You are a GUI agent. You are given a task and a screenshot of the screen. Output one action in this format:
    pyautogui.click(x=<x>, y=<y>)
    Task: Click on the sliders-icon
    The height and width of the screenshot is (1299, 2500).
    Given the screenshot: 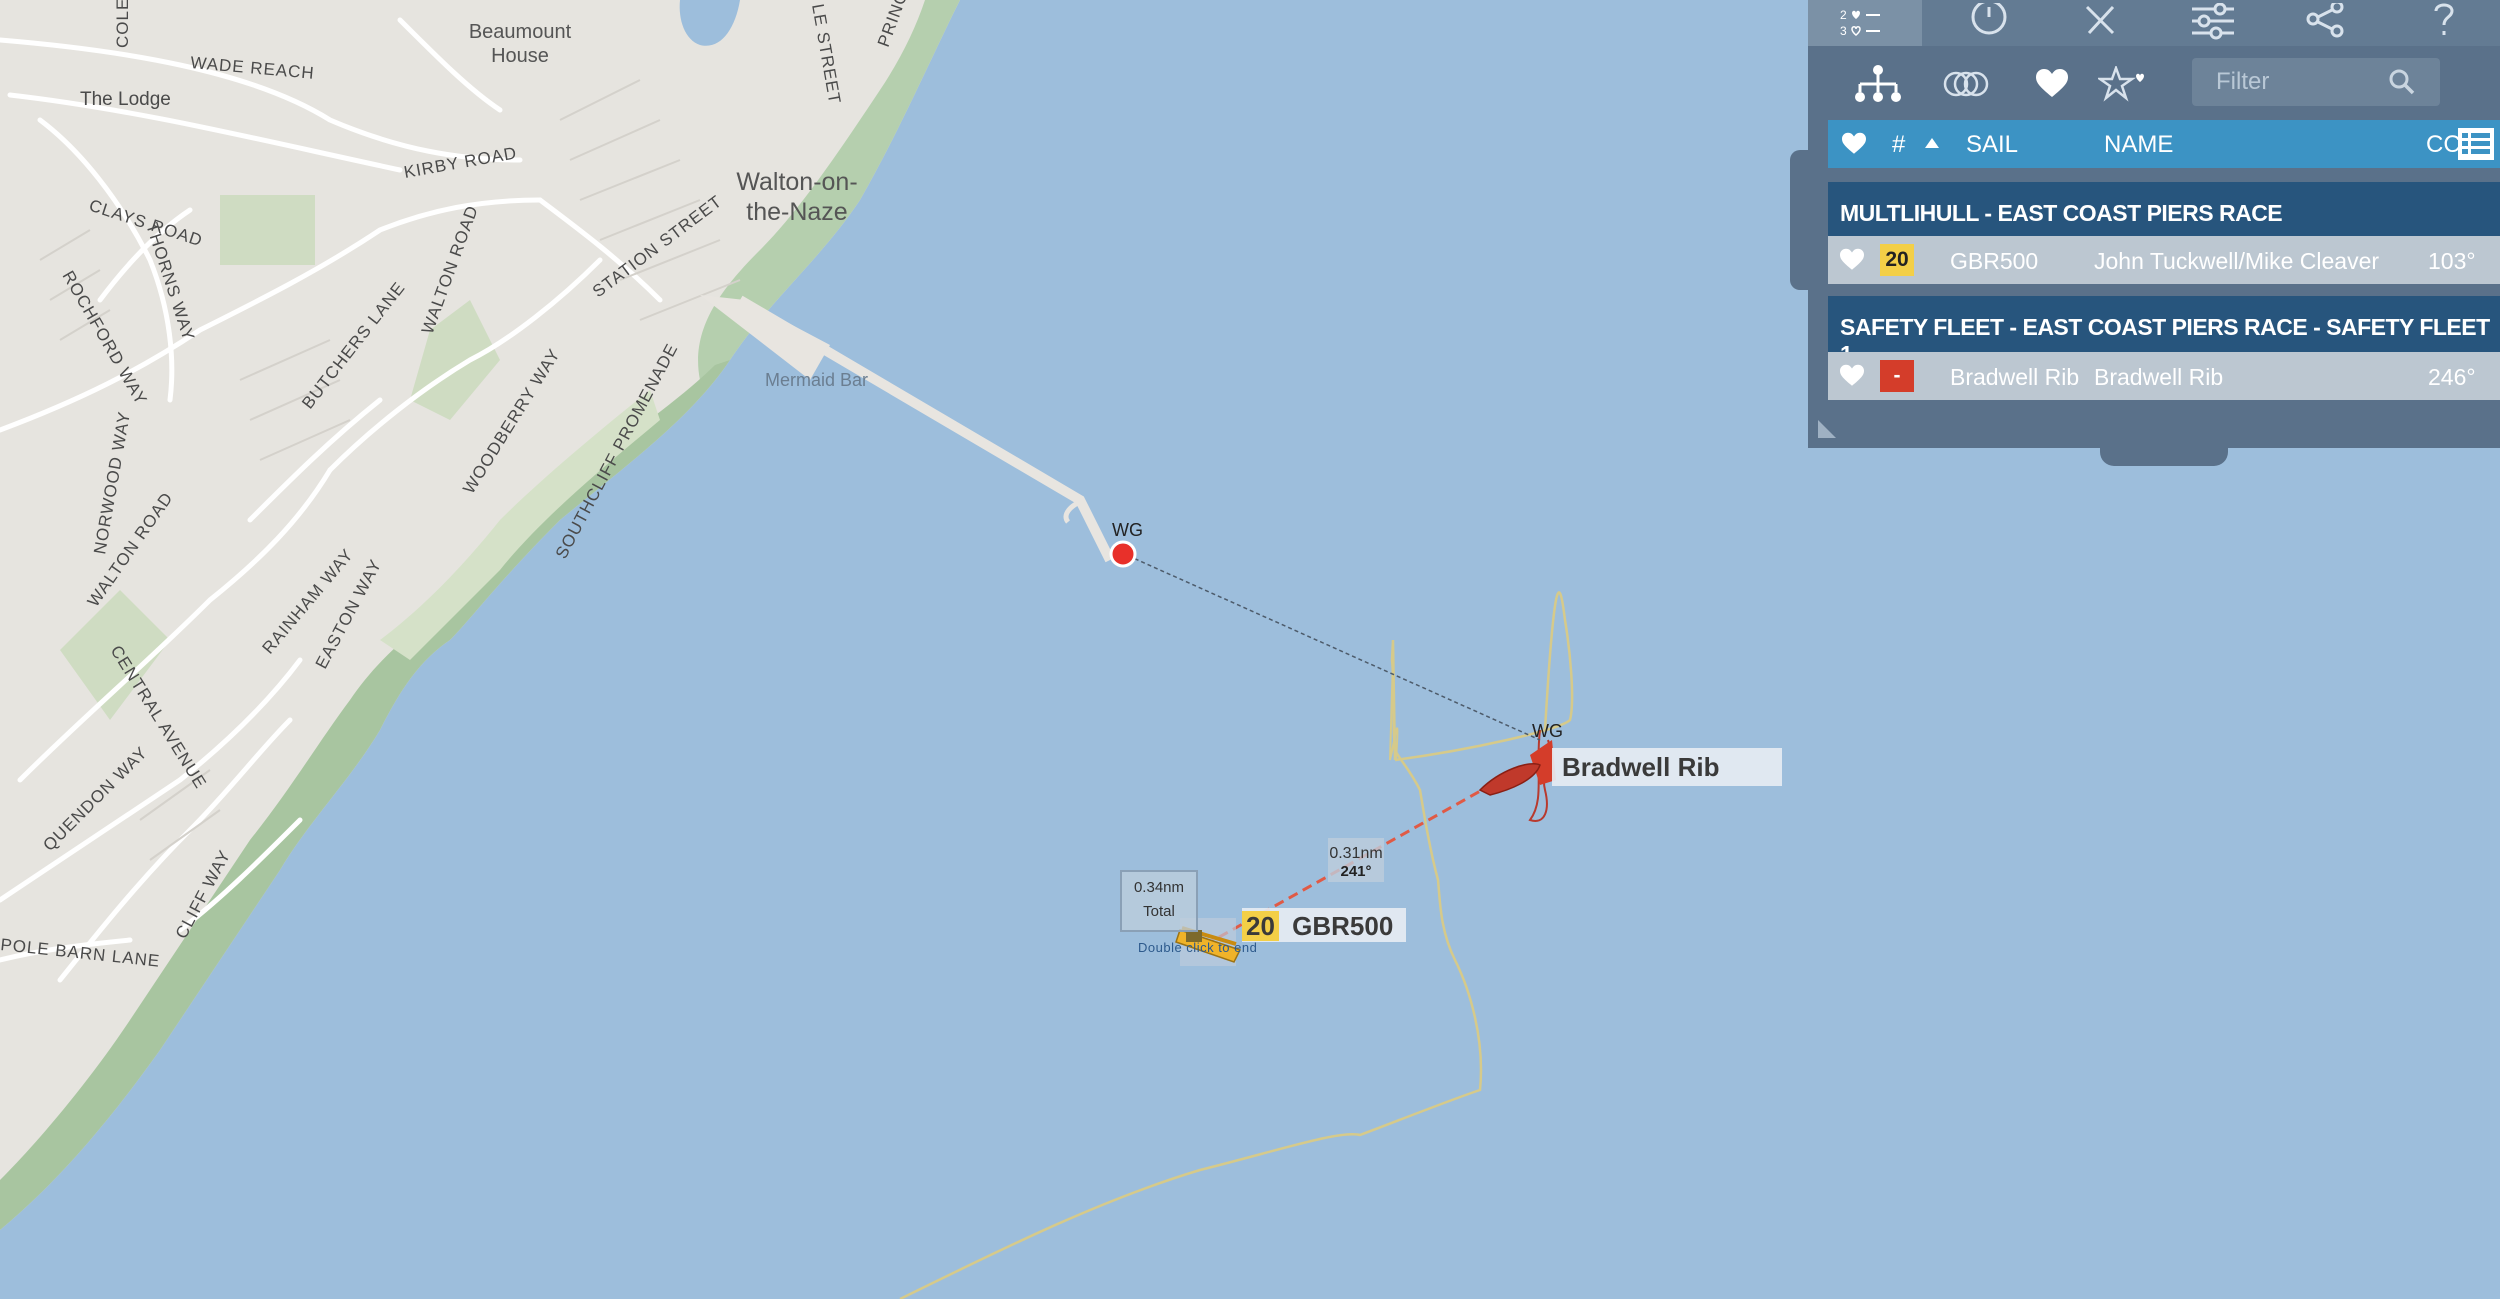 What is the action you would take?
    pyautogui.click(x=2213, y=21)
    